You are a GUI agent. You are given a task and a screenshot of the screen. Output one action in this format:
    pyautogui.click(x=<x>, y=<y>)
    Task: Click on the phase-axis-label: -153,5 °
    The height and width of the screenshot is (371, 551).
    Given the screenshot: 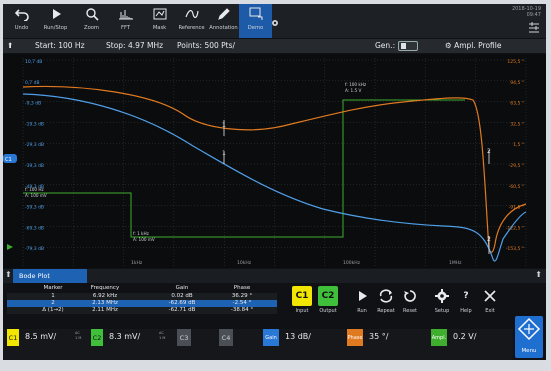 What is the action you would take?
    pyautogui.click(x=515, y=249)
    